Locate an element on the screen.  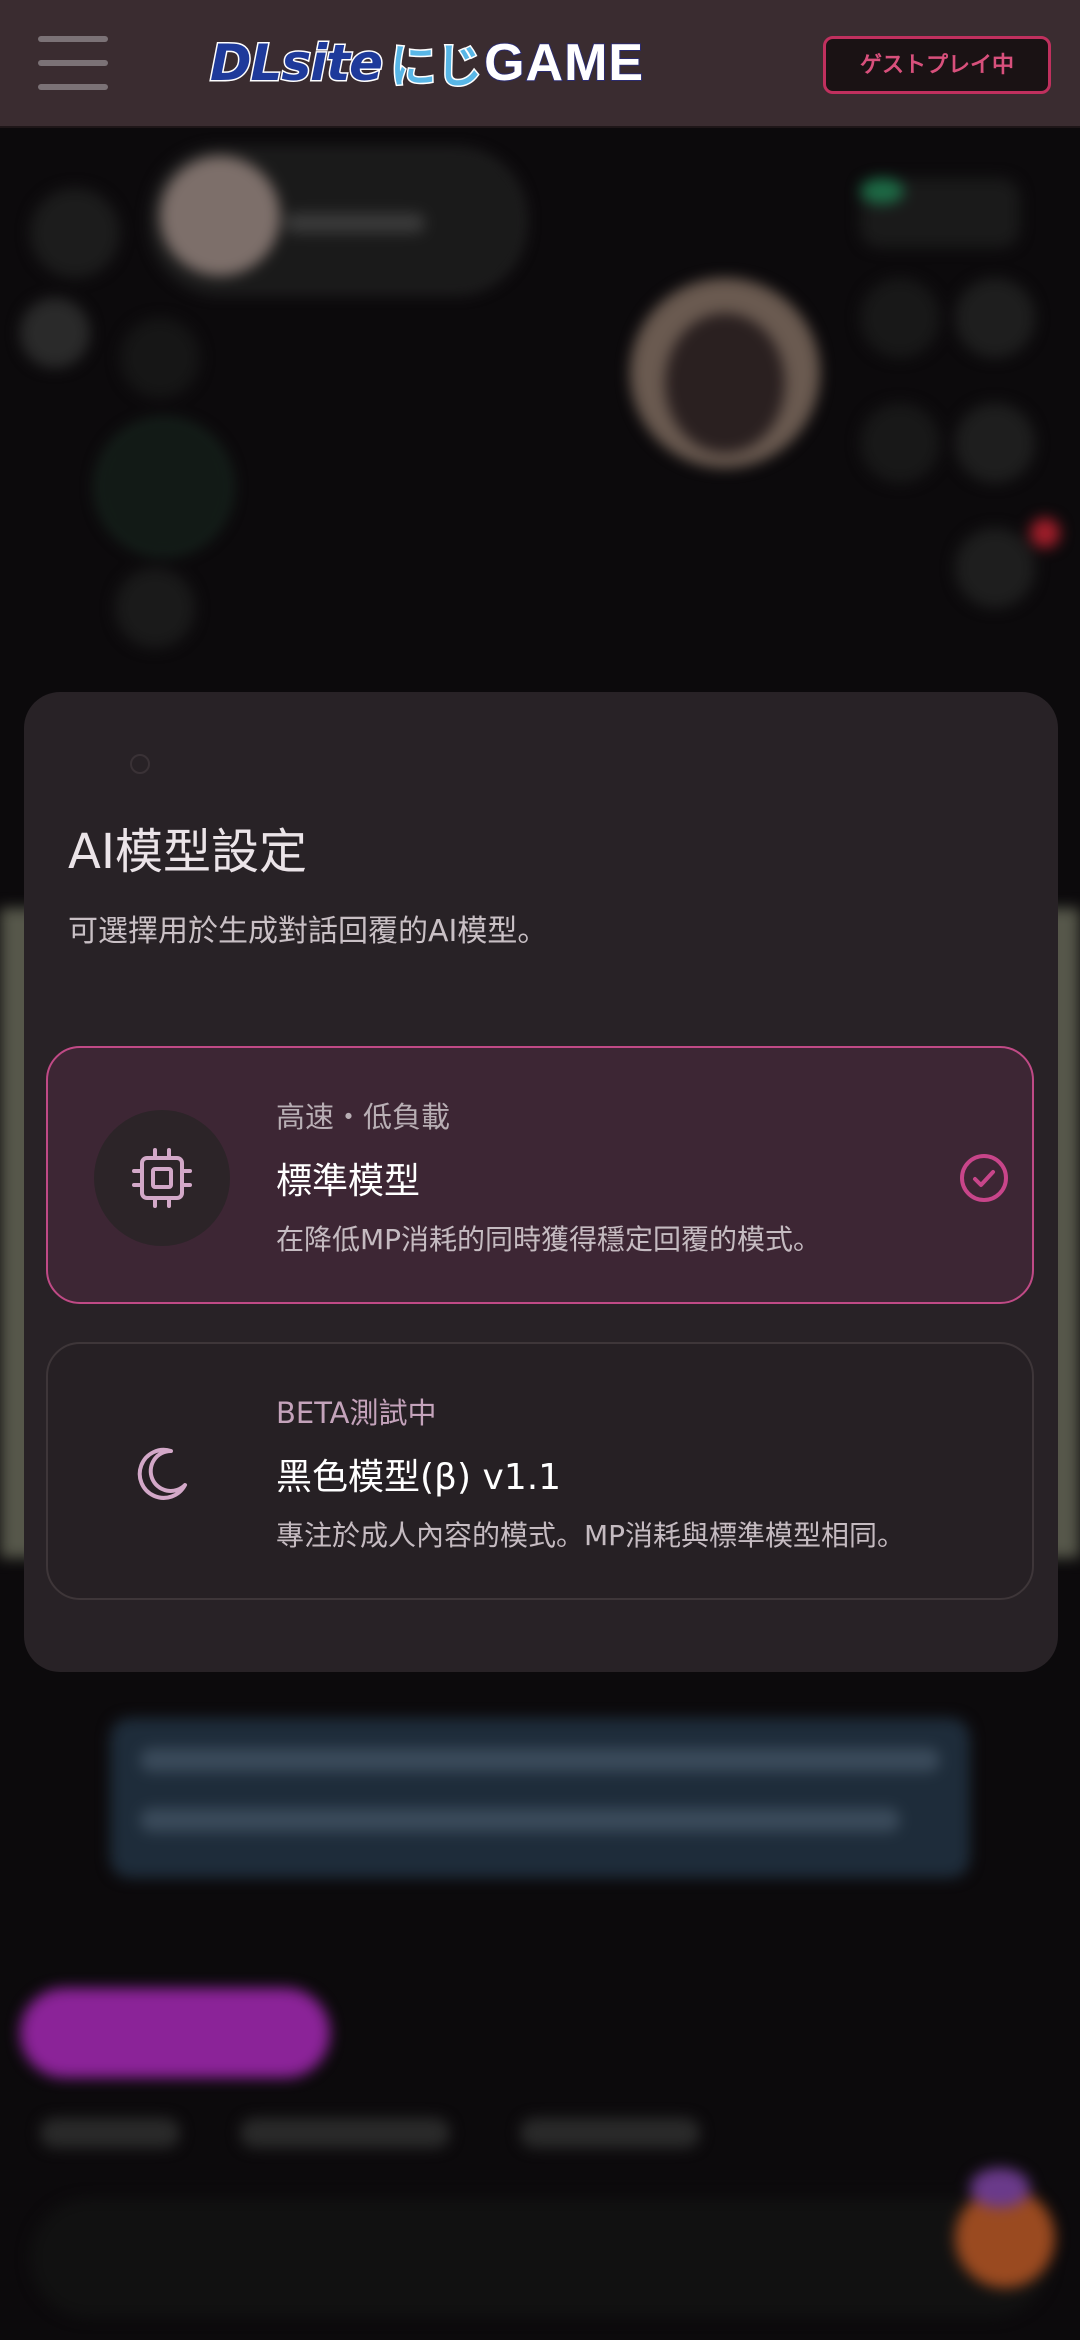
check-circle-icon is located at coordinates (984, 1178).